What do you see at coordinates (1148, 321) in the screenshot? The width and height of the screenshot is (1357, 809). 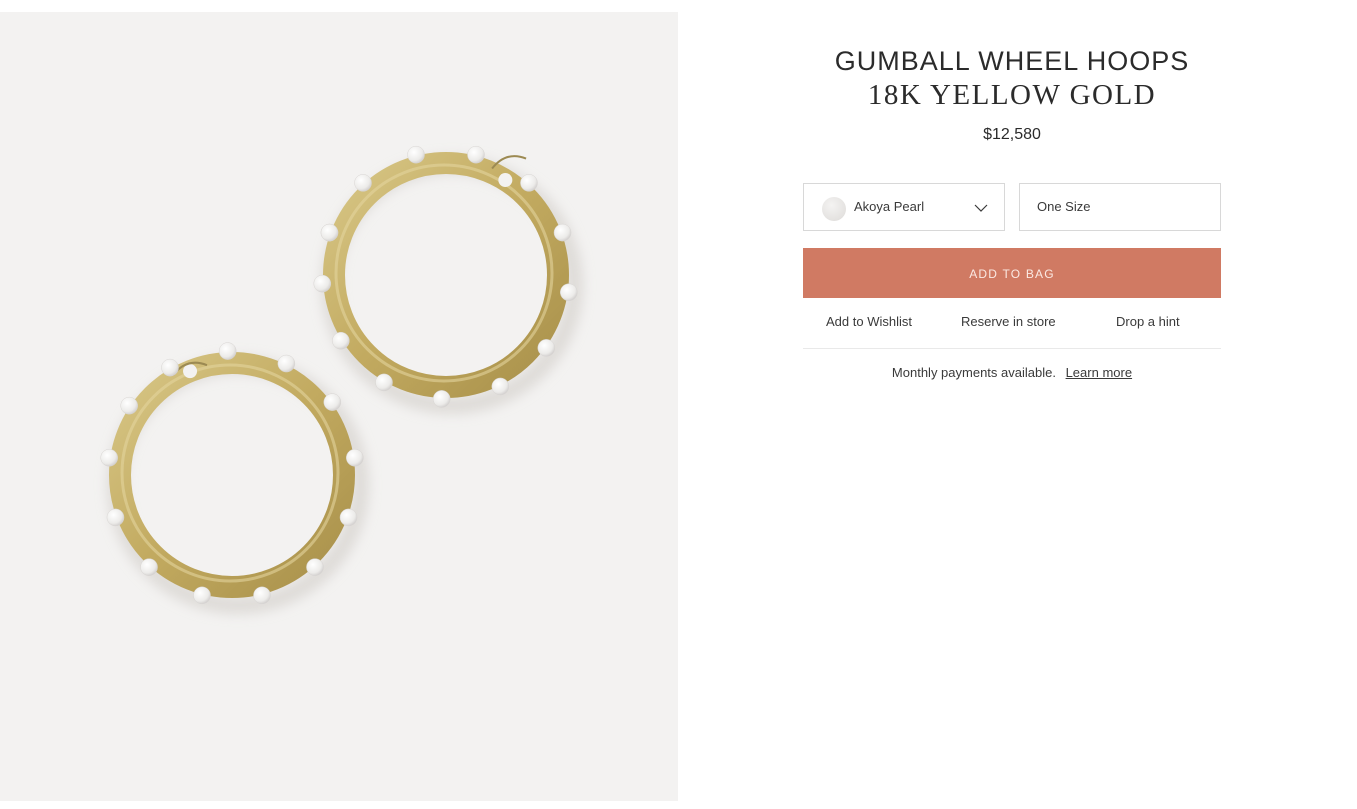 I see `drop-a-hint-link: Drop a hint` at bounding box center [1148, 321].